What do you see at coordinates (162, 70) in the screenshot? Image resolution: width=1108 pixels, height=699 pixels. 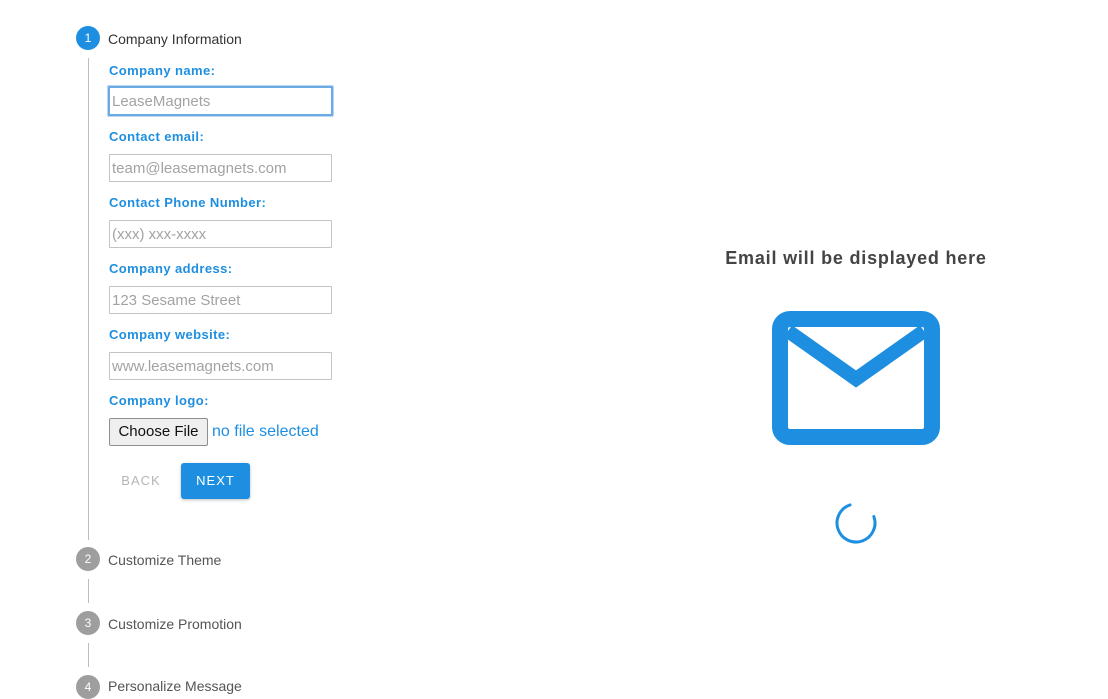 I see `company-name-label: Company name:` at bounding box center [162, 70].